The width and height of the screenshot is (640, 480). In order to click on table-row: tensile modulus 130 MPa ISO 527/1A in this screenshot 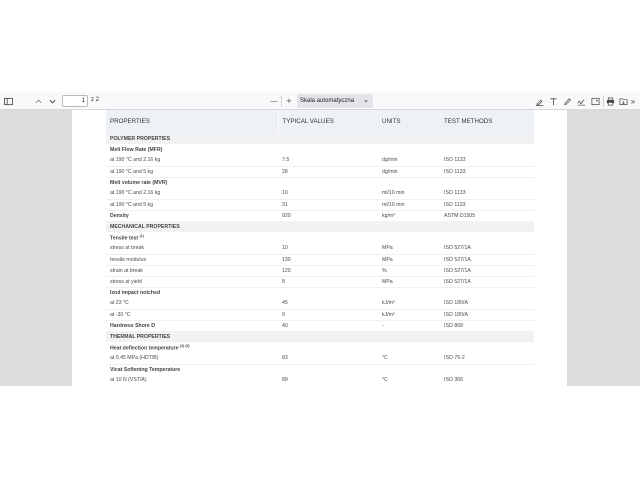, I will do `click(320, 260)`.